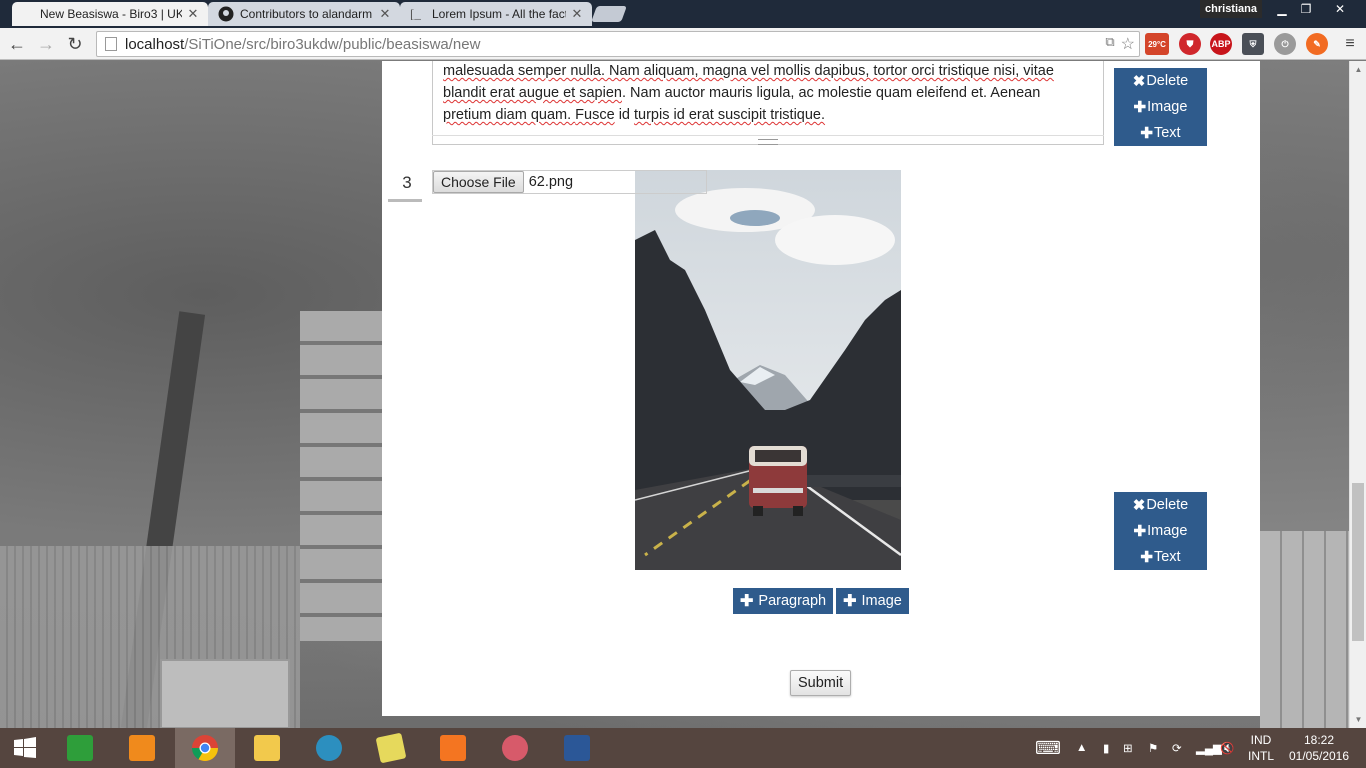 Image resolution: width=1366 pixels, height=768 pixels. Describe the element at coordinates (577, 748) in the screenshot. I see `word-taskbar-icon` at that location.